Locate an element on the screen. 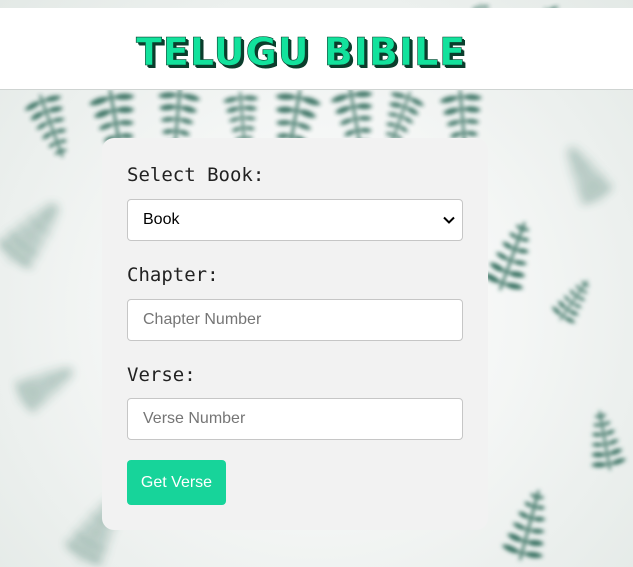  chapter-input: Chapter Number is located at coordinates (295, 320).